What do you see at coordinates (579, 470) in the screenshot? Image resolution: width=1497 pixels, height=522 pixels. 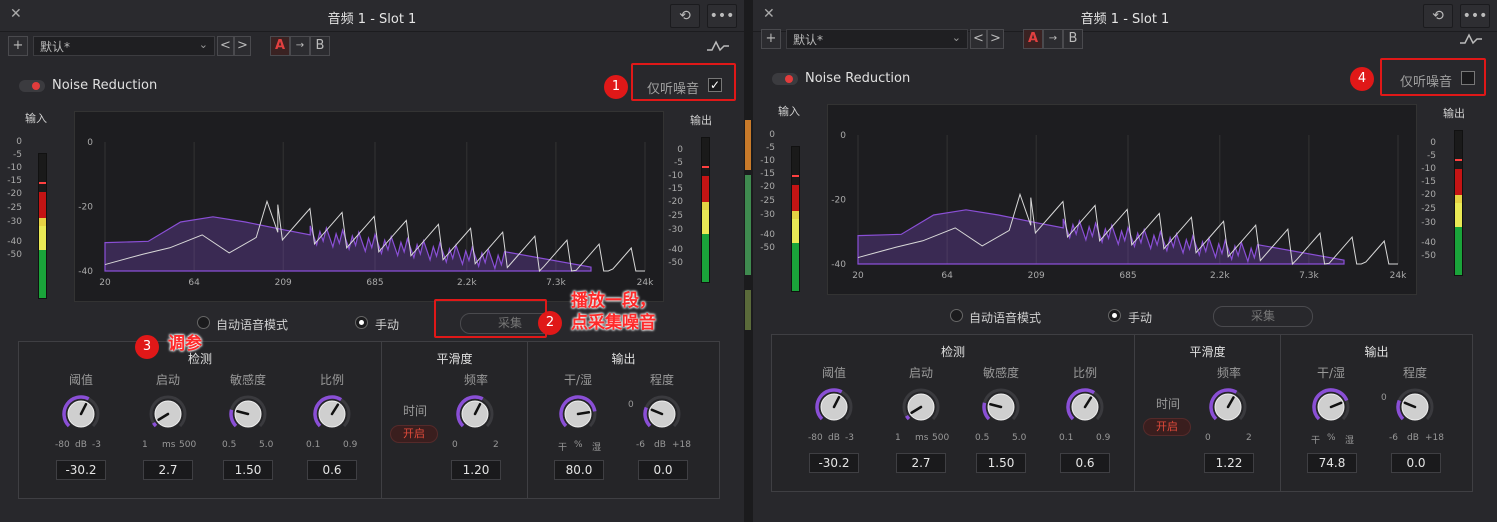 I see `drywet-value-field: 80.0` at bounding box center [579, 470].